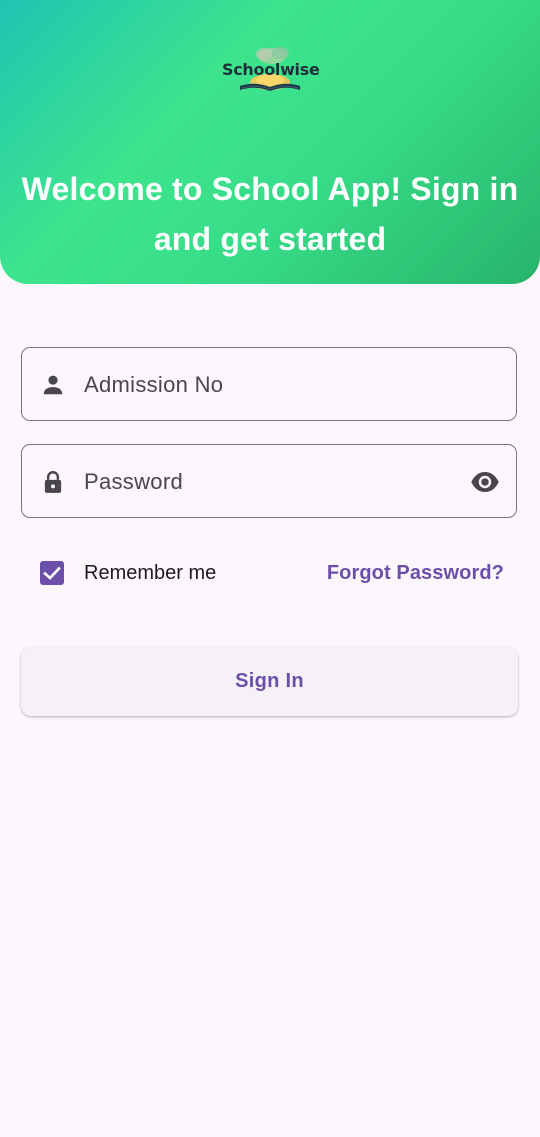  Describe the element at coordinates (154, 384) in the screenshot. I see `admission-no-placeholder: Admission No` at that location.